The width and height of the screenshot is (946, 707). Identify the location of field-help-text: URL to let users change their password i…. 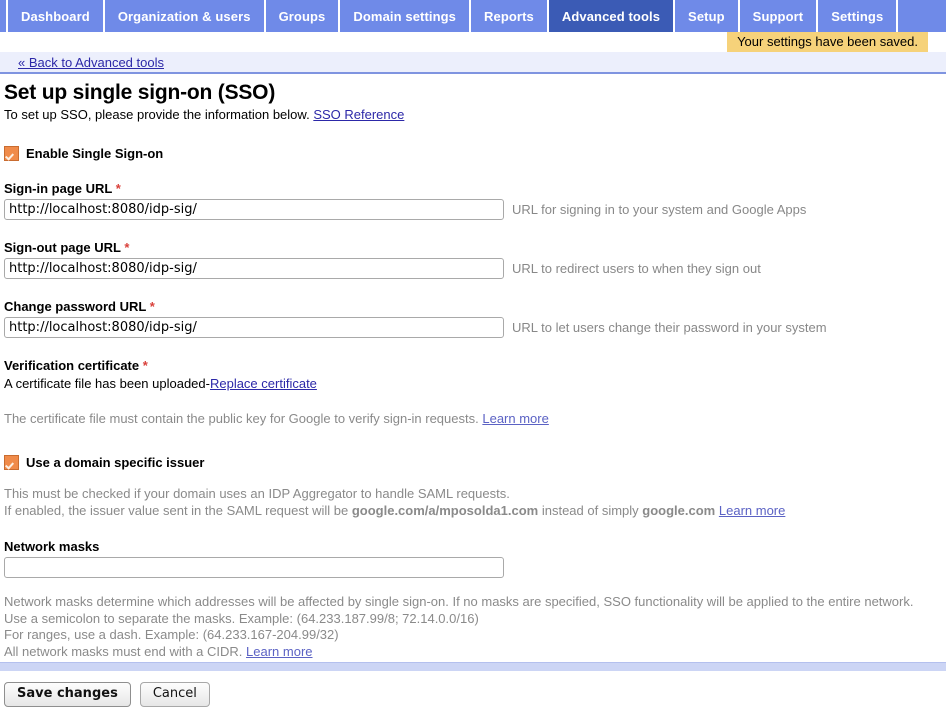
(669, 327).